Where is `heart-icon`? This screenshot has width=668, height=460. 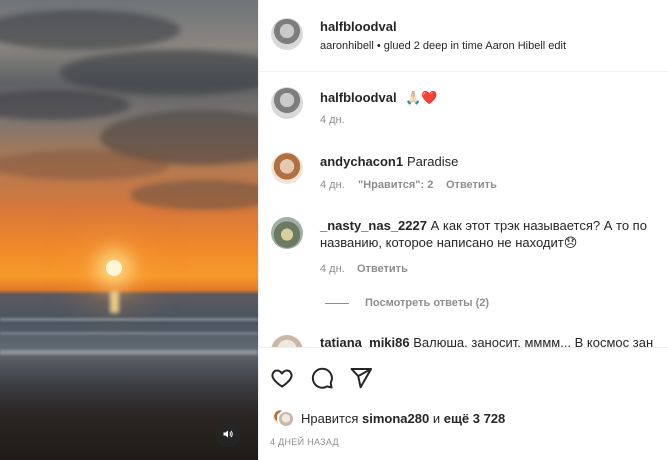
heart-icon is located at coordinates (282, 378).